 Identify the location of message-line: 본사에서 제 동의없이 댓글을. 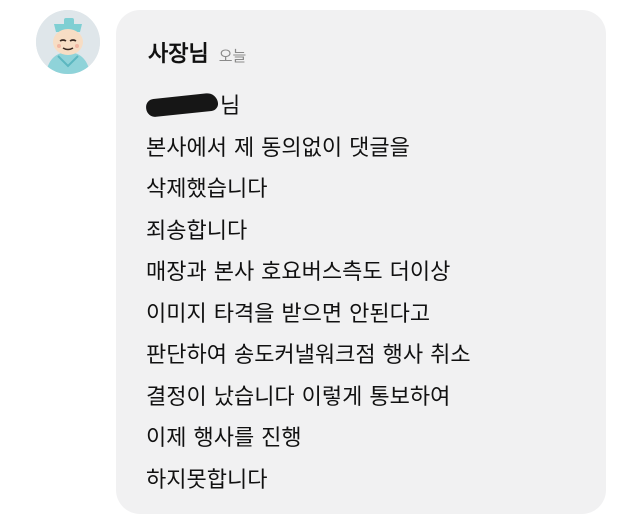
(278, 148).